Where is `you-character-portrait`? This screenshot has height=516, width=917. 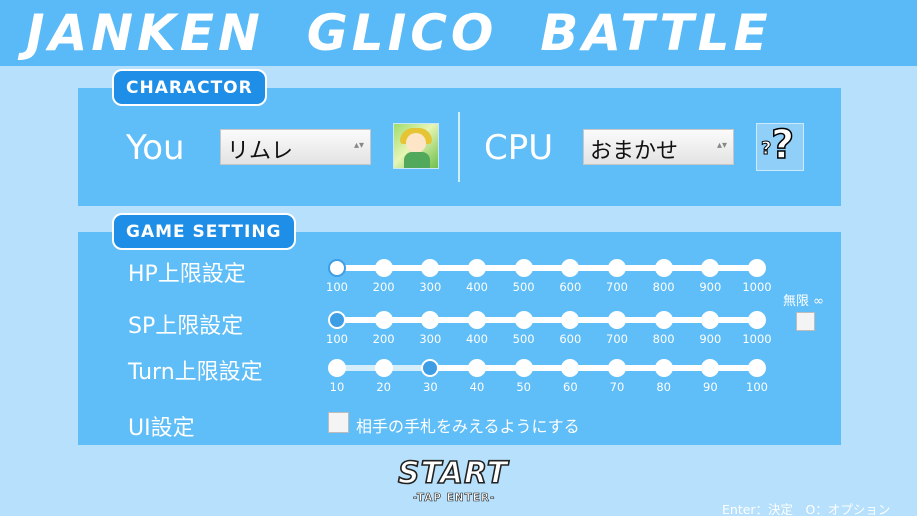 you-character-portrait is located at coordinates (416, 146).